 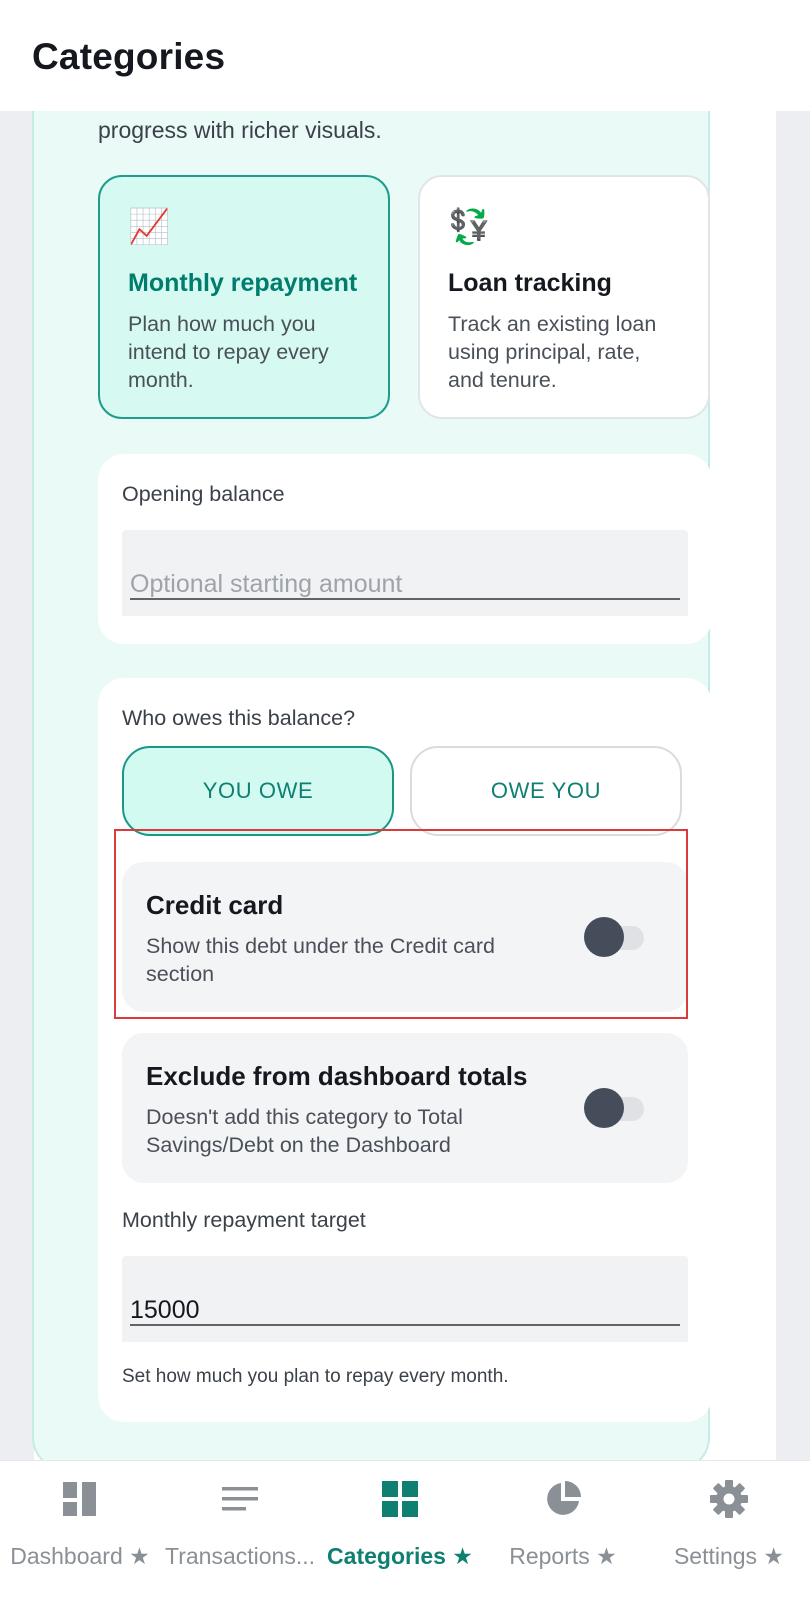 What do you see at coordinates (400, 1499) in the screenshot?
I see `grid-icon` at bounding box center [400, 1499].